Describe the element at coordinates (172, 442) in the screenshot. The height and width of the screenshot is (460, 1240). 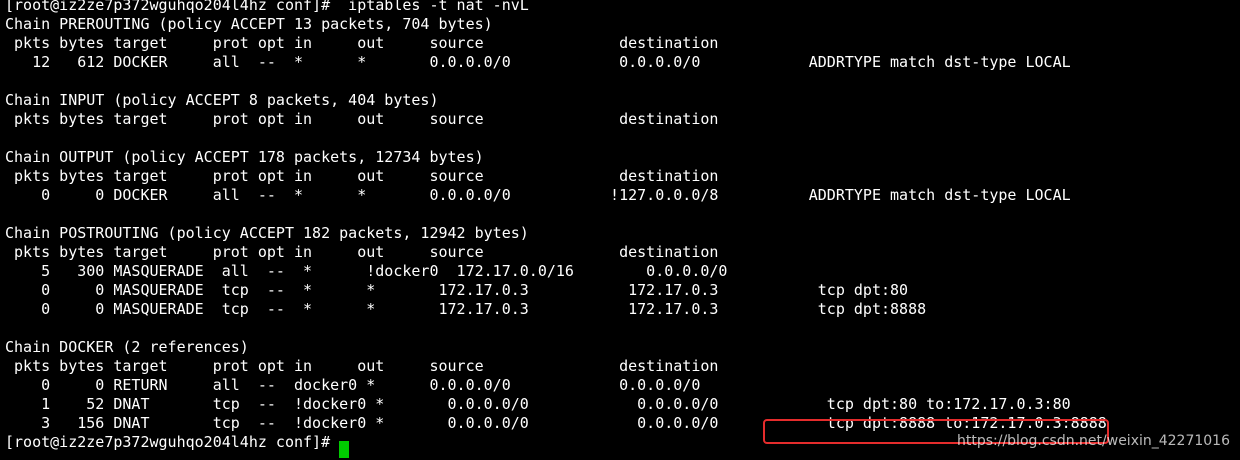
I see `shell-prompt-line: [root@iz2ze7p372wguhqo204l4hz conf]#` at that location.